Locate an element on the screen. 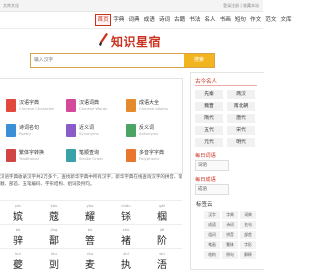  tool-hanyu-zidian: 汉语字典 Chinese Character is located at coordinates (31, 107).